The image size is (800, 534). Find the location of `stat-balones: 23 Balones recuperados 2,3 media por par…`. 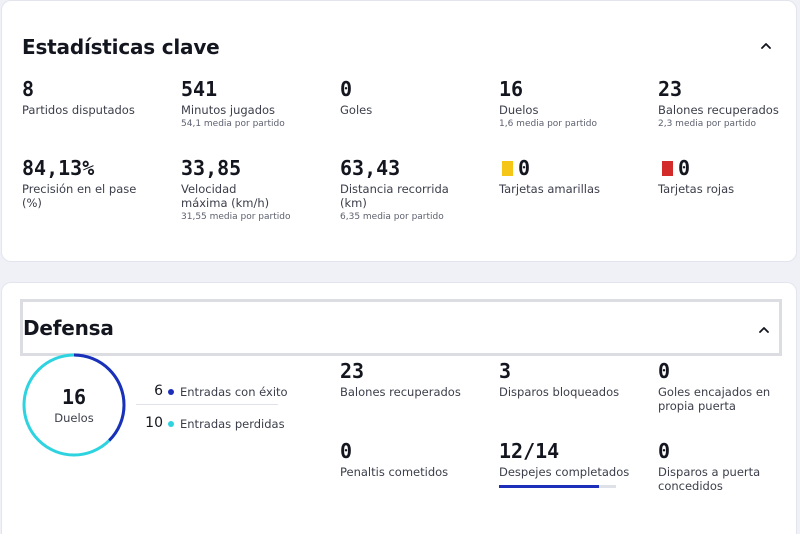

stat-balones: 23 Balones recuperados 2,3 media por par… is located at coordinates (729, 103).